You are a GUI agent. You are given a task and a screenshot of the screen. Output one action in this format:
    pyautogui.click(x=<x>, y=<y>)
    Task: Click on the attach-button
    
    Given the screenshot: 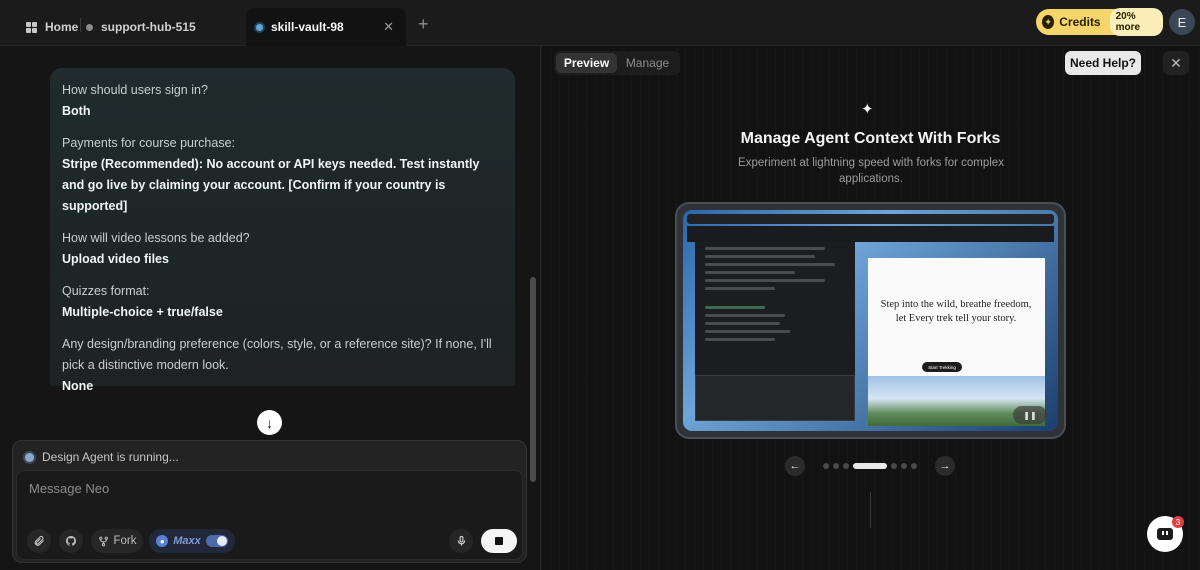 What is the action you would take?
    pyautogui.click(x=39, y=541)
    